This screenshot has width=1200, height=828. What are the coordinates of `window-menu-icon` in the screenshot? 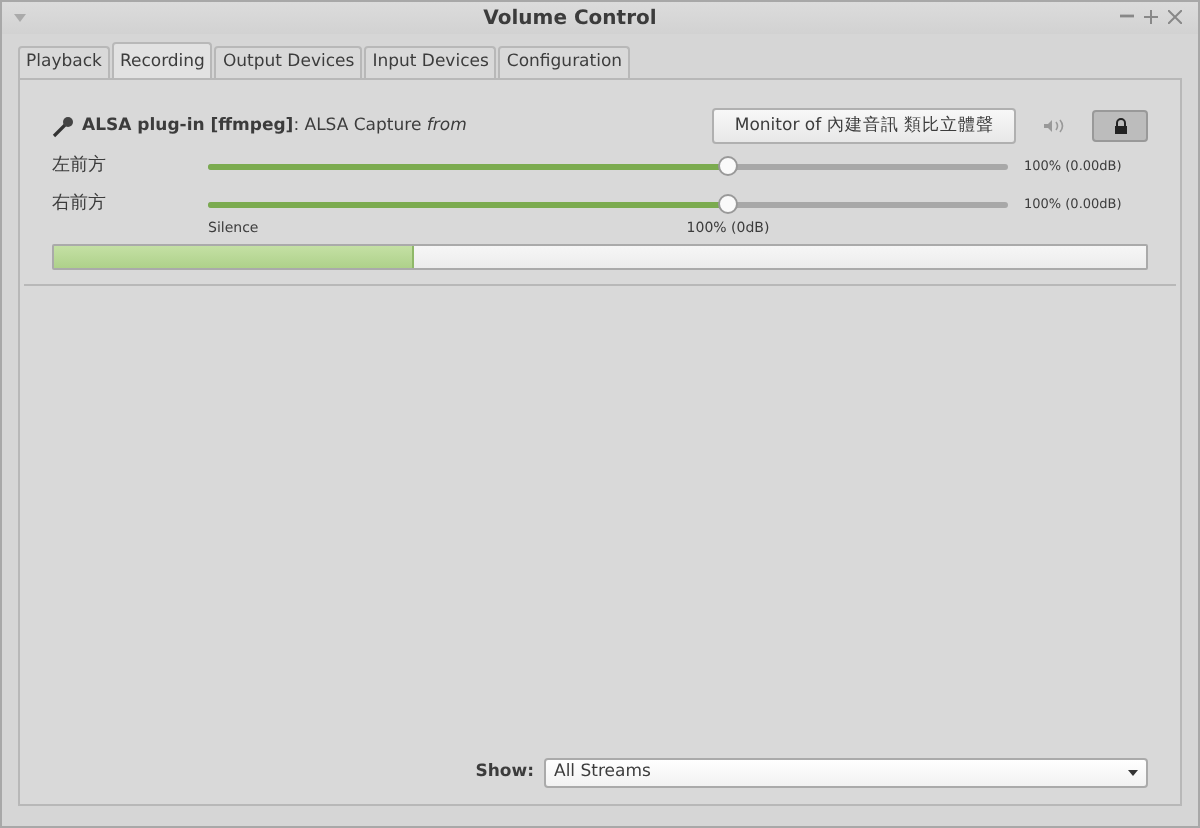 It's located at (20, 18).